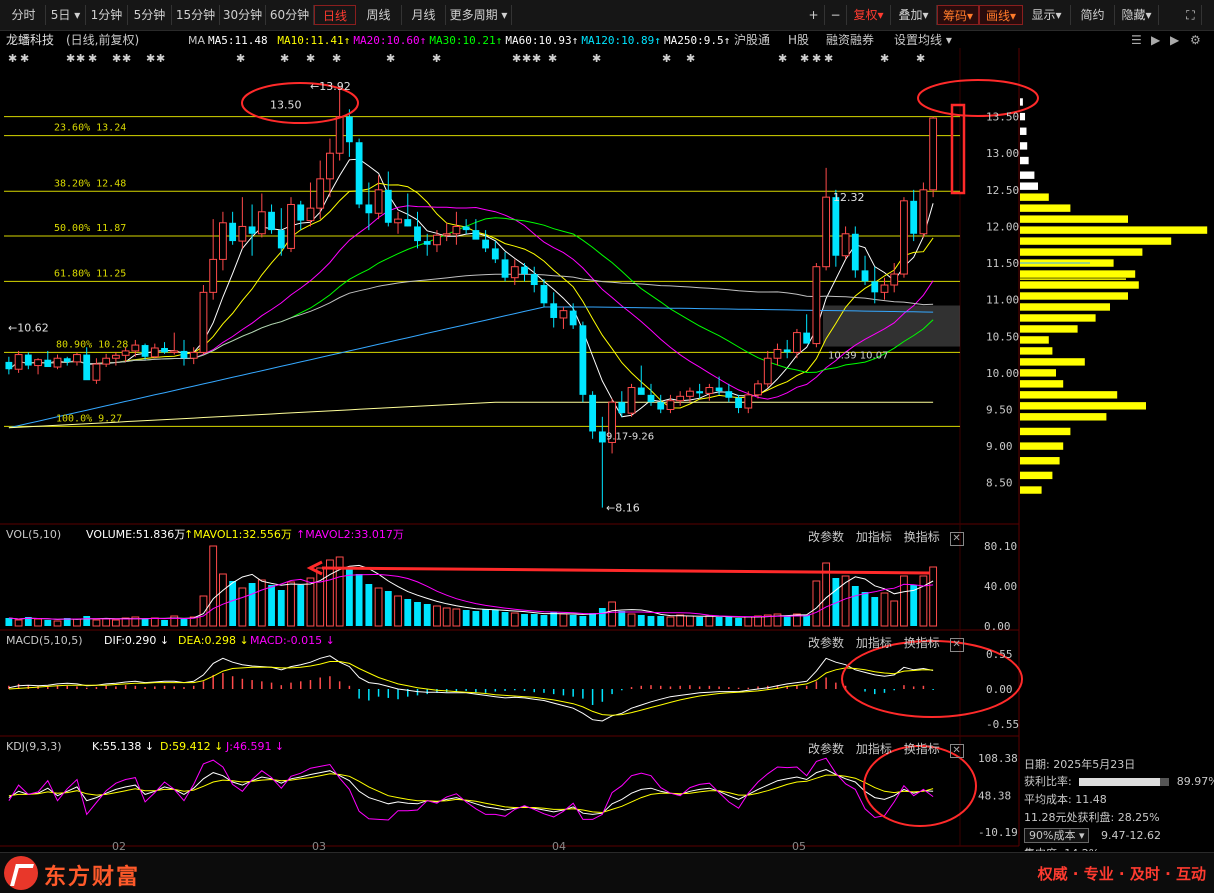  What do you see at coordinates (238, 534) in the screenshot?
I see `vol-mavol1: ↑MAVOL1:32.556万` at bounding box center [238, 534].